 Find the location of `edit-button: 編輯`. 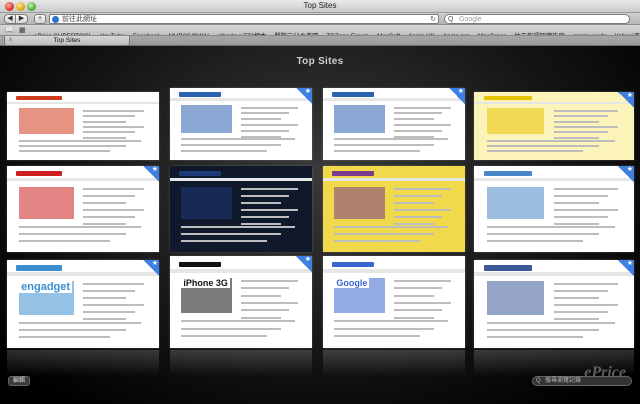

edit-button: 編輯 is located at coordinates (19, 381).